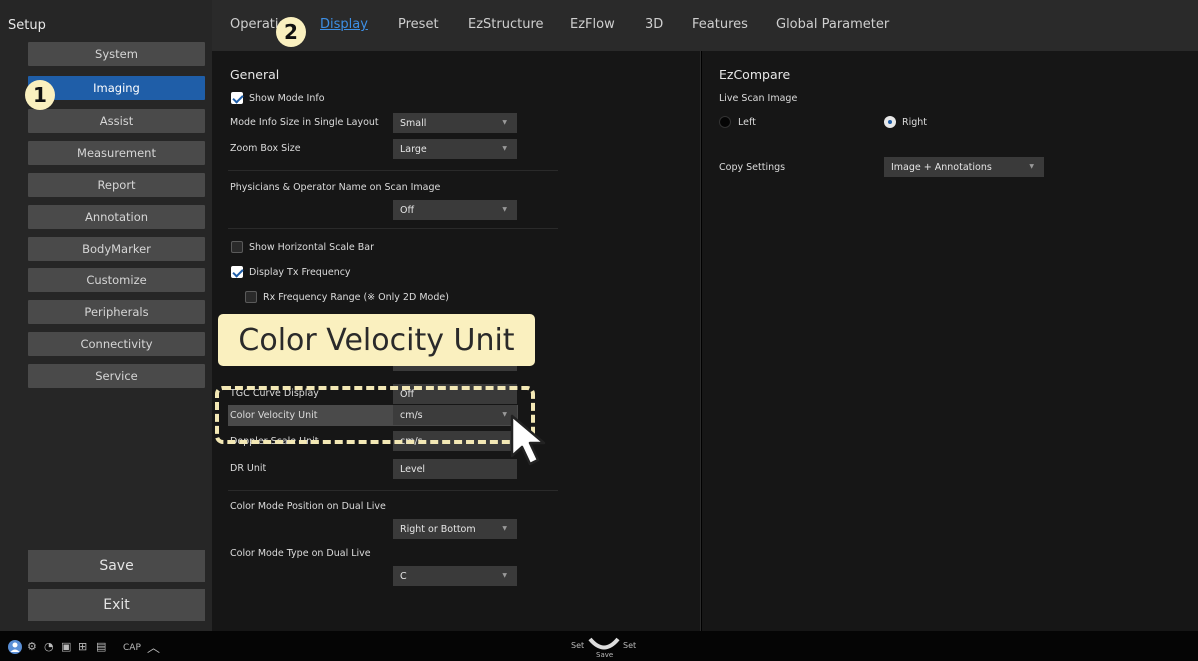  Describe the element at coordinates (941, 167) in the screenshot. I see `copy-settings-value: Image + Annotations` at that location.